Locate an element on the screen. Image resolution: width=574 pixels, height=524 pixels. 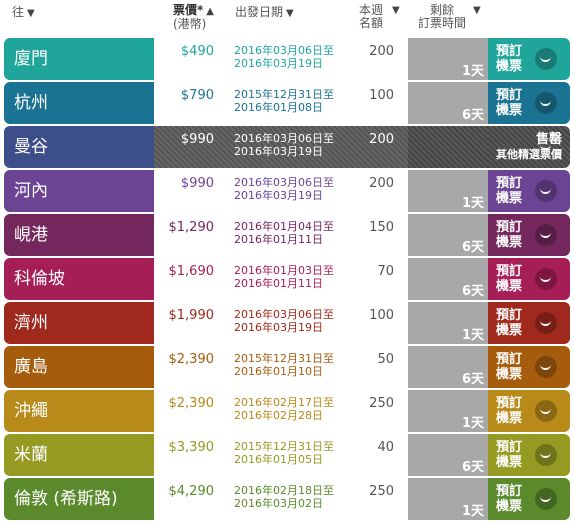
price-header-sub: (港幣) is located at coordinates (190, 24).